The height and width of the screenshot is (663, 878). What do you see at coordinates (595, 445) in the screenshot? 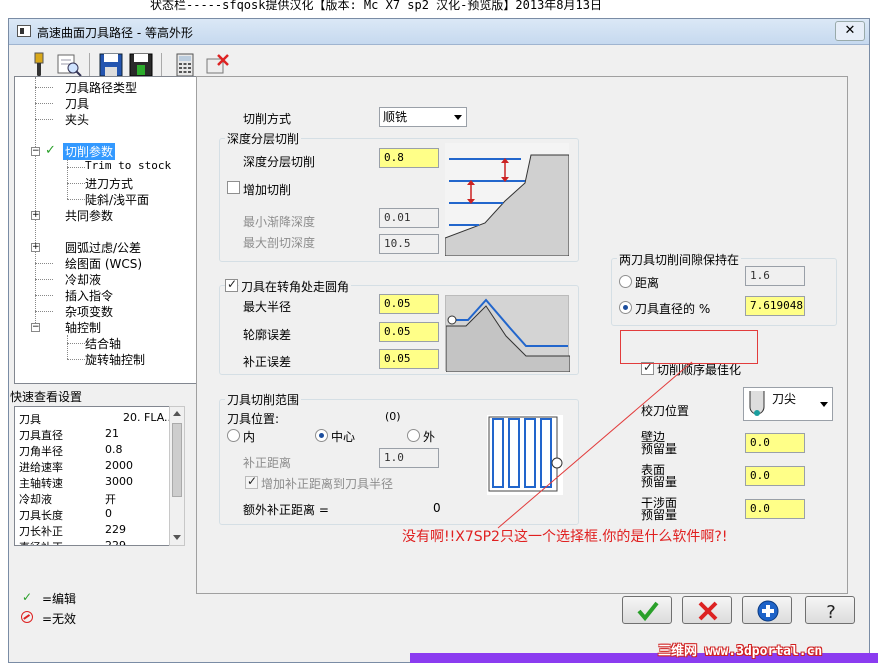
I see `annotation-line` at bounding box center [595, 445].